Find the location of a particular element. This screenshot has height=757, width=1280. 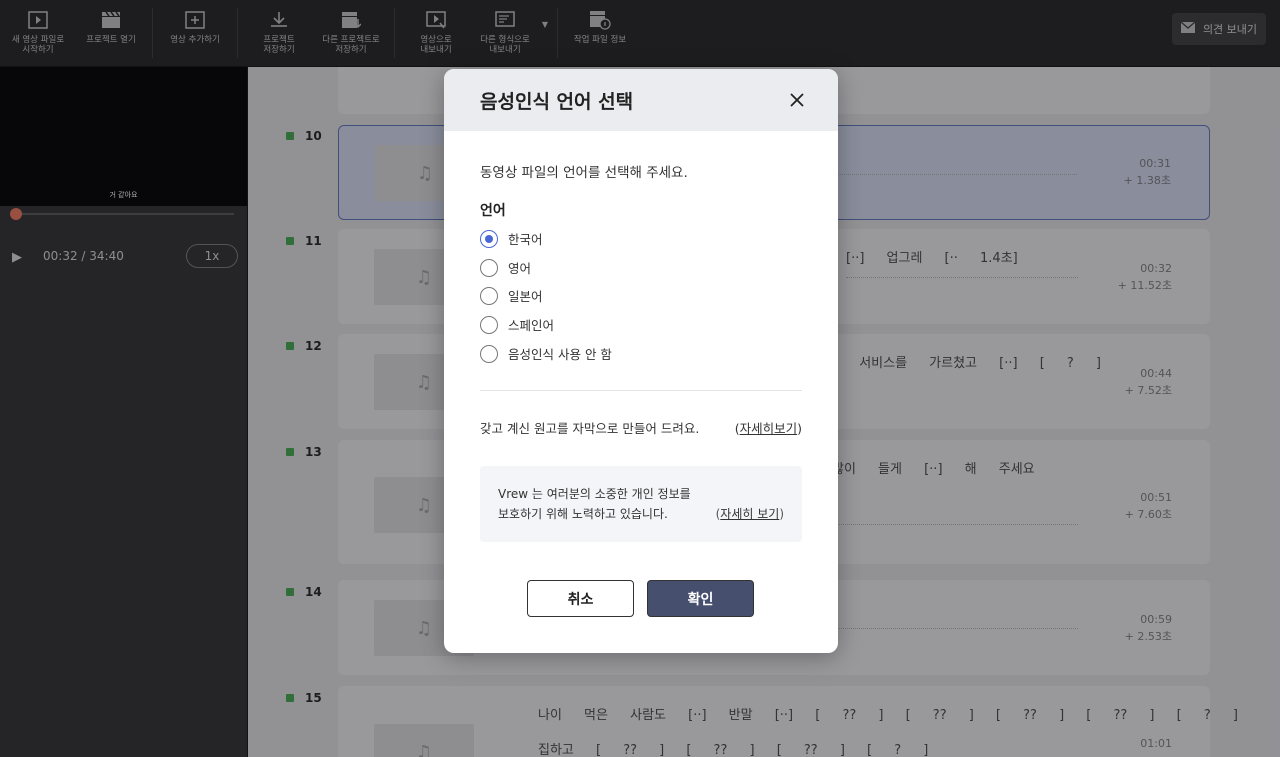

clip-number: 14 is located at coordinates (313, 592).